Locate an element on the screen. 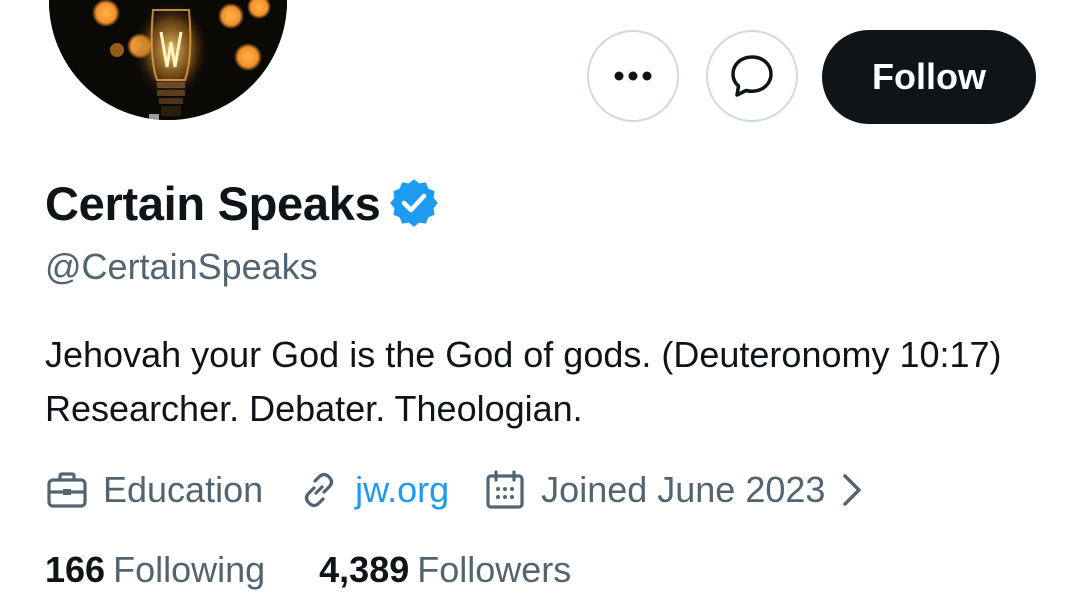 This screenshot has width=1080, height=608. calendar-icon is located at coordinates (505, 489).